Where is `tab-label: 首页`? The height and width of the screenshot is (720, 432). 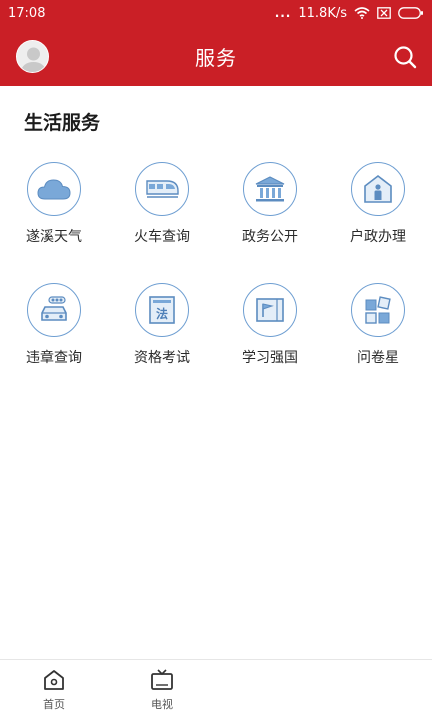 tab-label: 首页 is located at coordinates (54, 704).